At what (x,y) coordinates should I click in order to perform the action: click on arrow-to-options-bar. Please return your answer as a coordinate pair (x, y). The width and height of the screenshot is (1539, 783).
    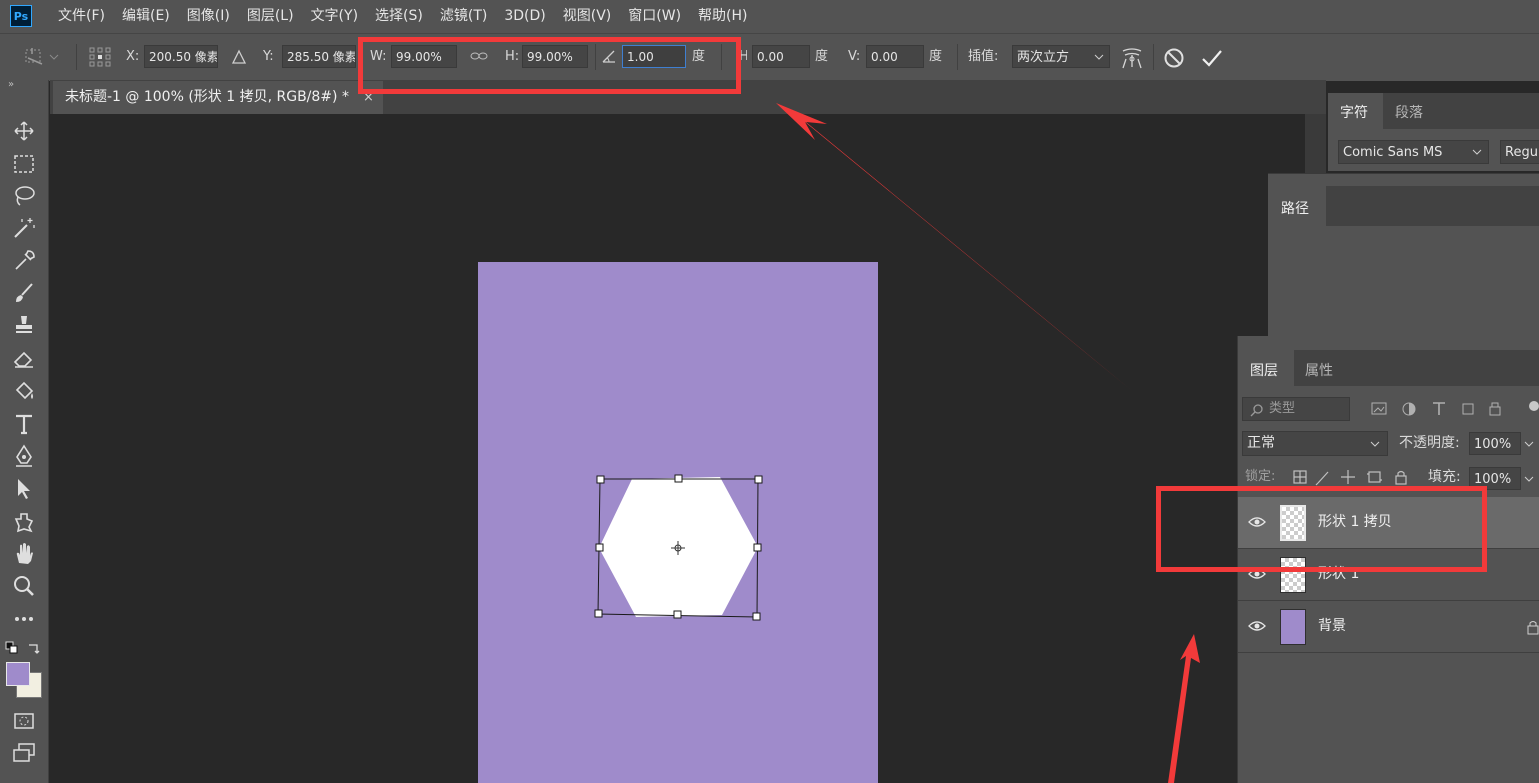
    Looking at the image, I should click on (953, 246).